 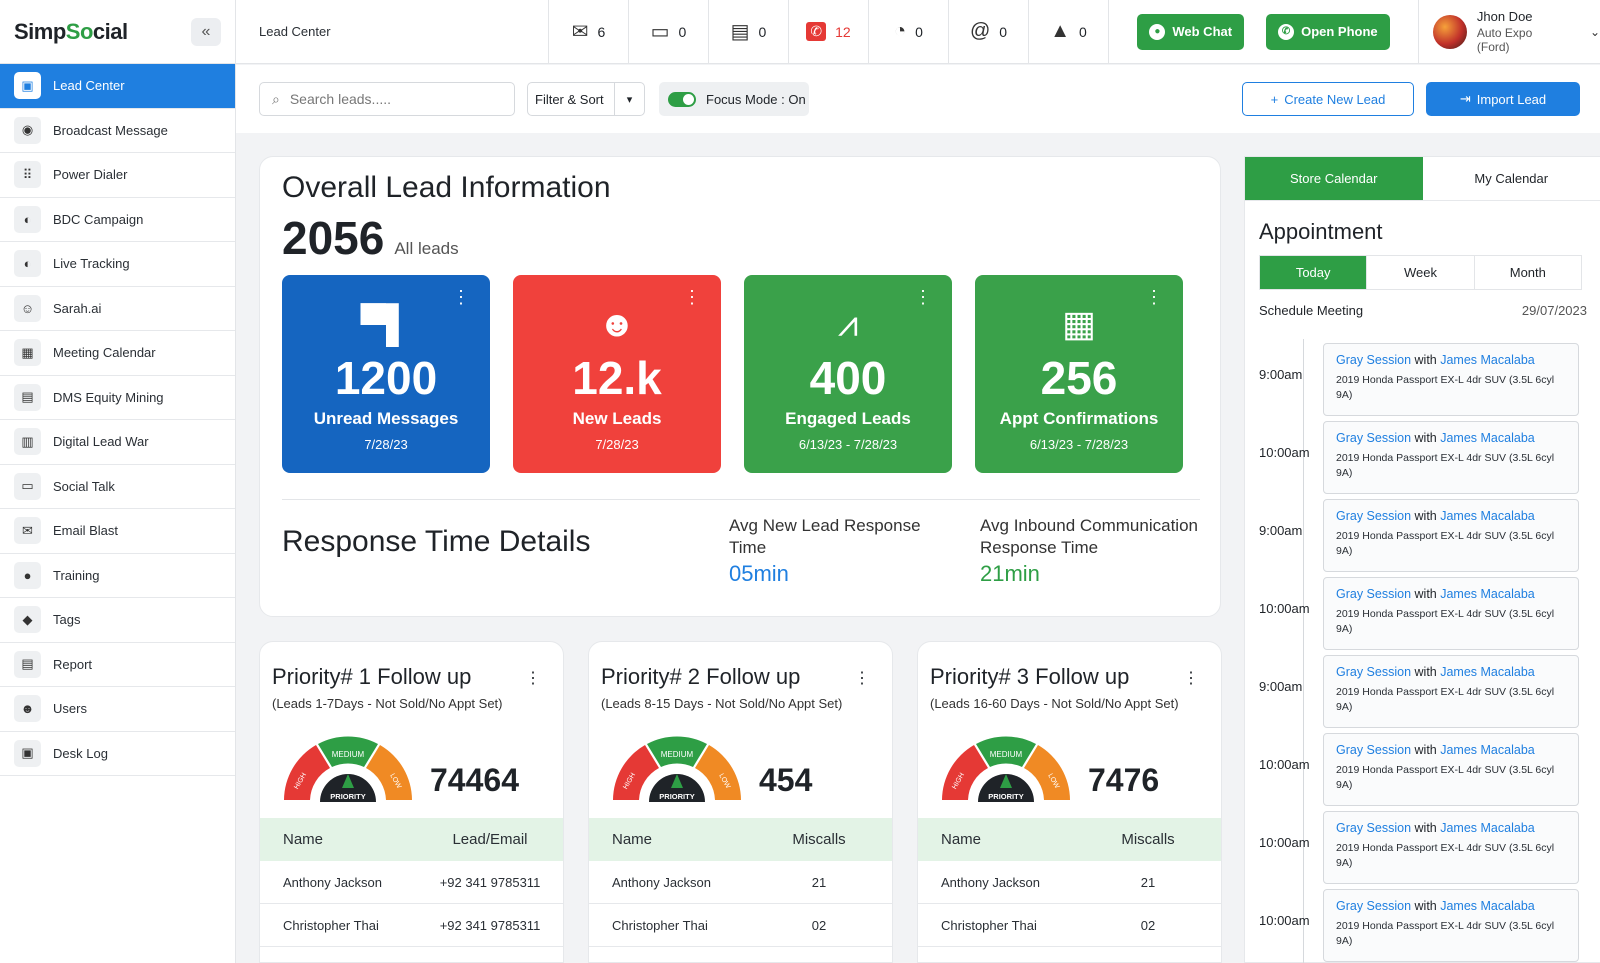 What do you see at coordinates (71, 32) in the screenshot?
I see `app-logo: SimpSocial` at bounding box center [71, 32].